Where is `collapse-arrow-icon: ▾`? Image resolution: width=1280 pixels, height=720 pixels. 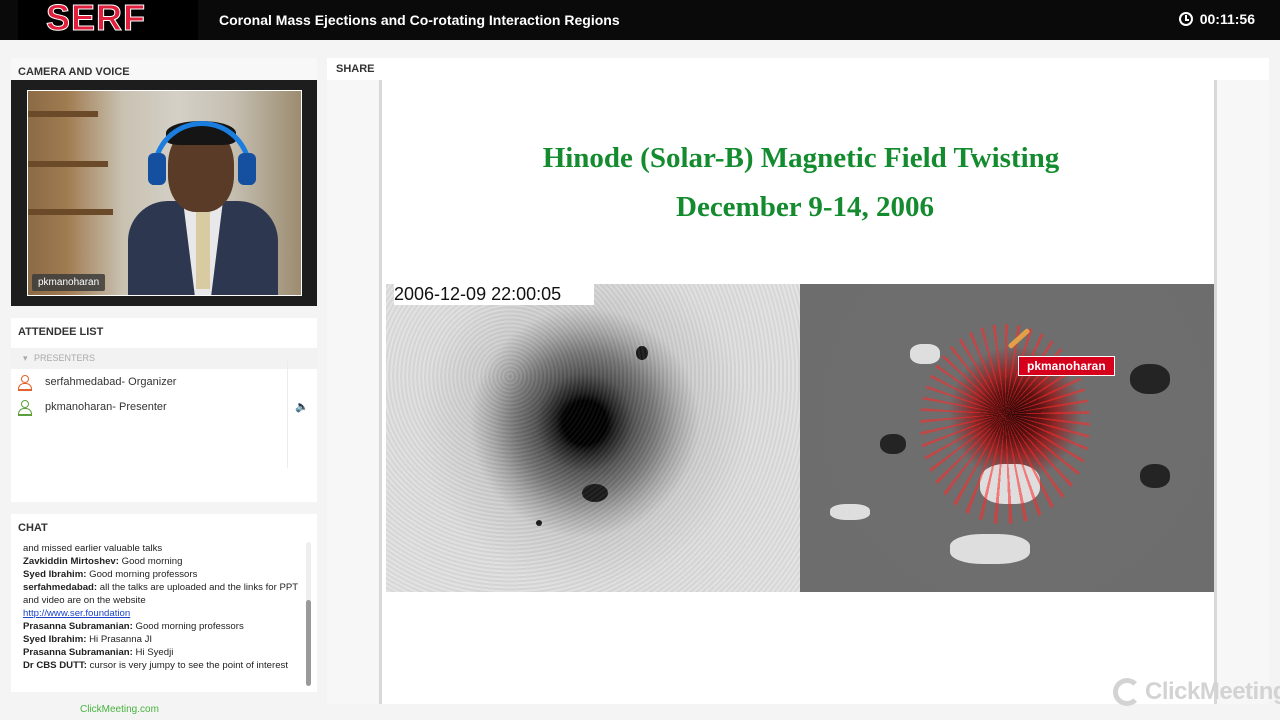
collapse-arrow-icon: ▾ is located at coordinates (25, 358).